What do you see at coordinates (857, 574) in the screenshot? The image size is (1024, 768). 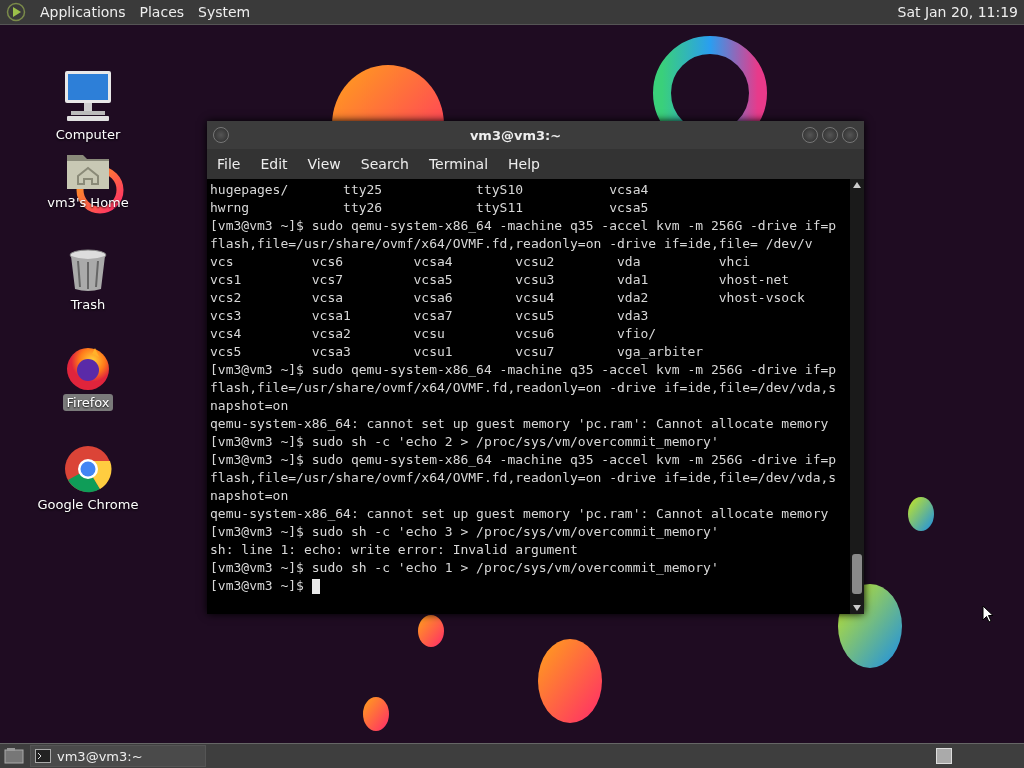 I see `scrollbar-thumb` at bounding box center [857, 574].